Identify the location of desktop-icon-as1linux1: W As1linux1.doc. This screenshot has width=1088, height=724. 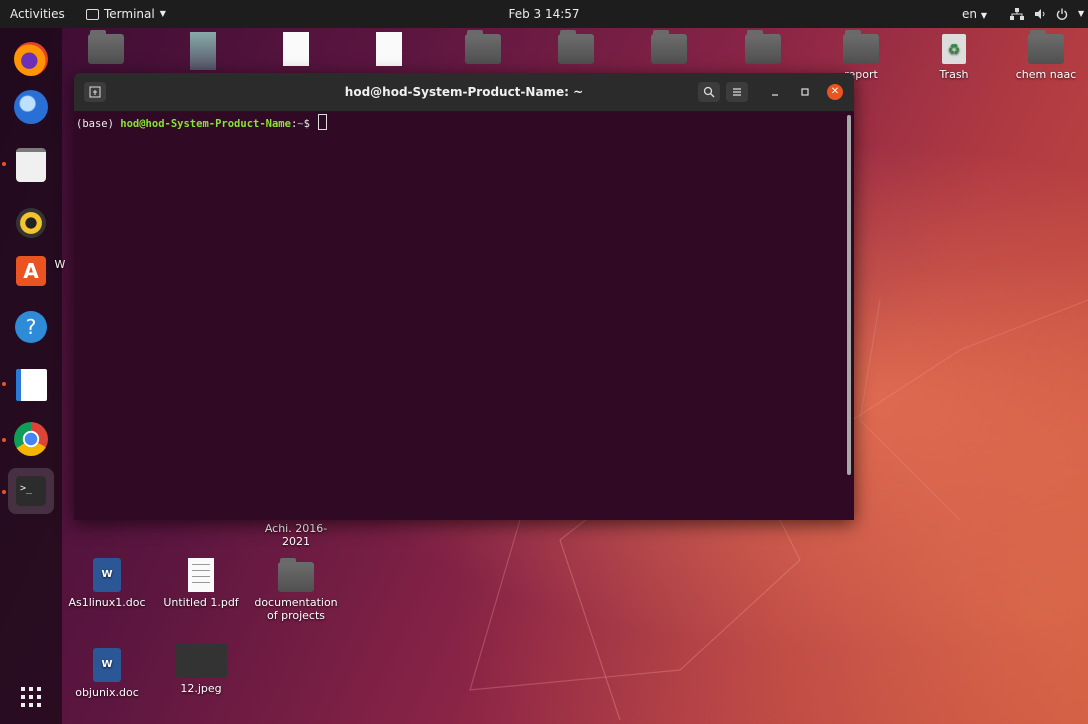
(107, 583).